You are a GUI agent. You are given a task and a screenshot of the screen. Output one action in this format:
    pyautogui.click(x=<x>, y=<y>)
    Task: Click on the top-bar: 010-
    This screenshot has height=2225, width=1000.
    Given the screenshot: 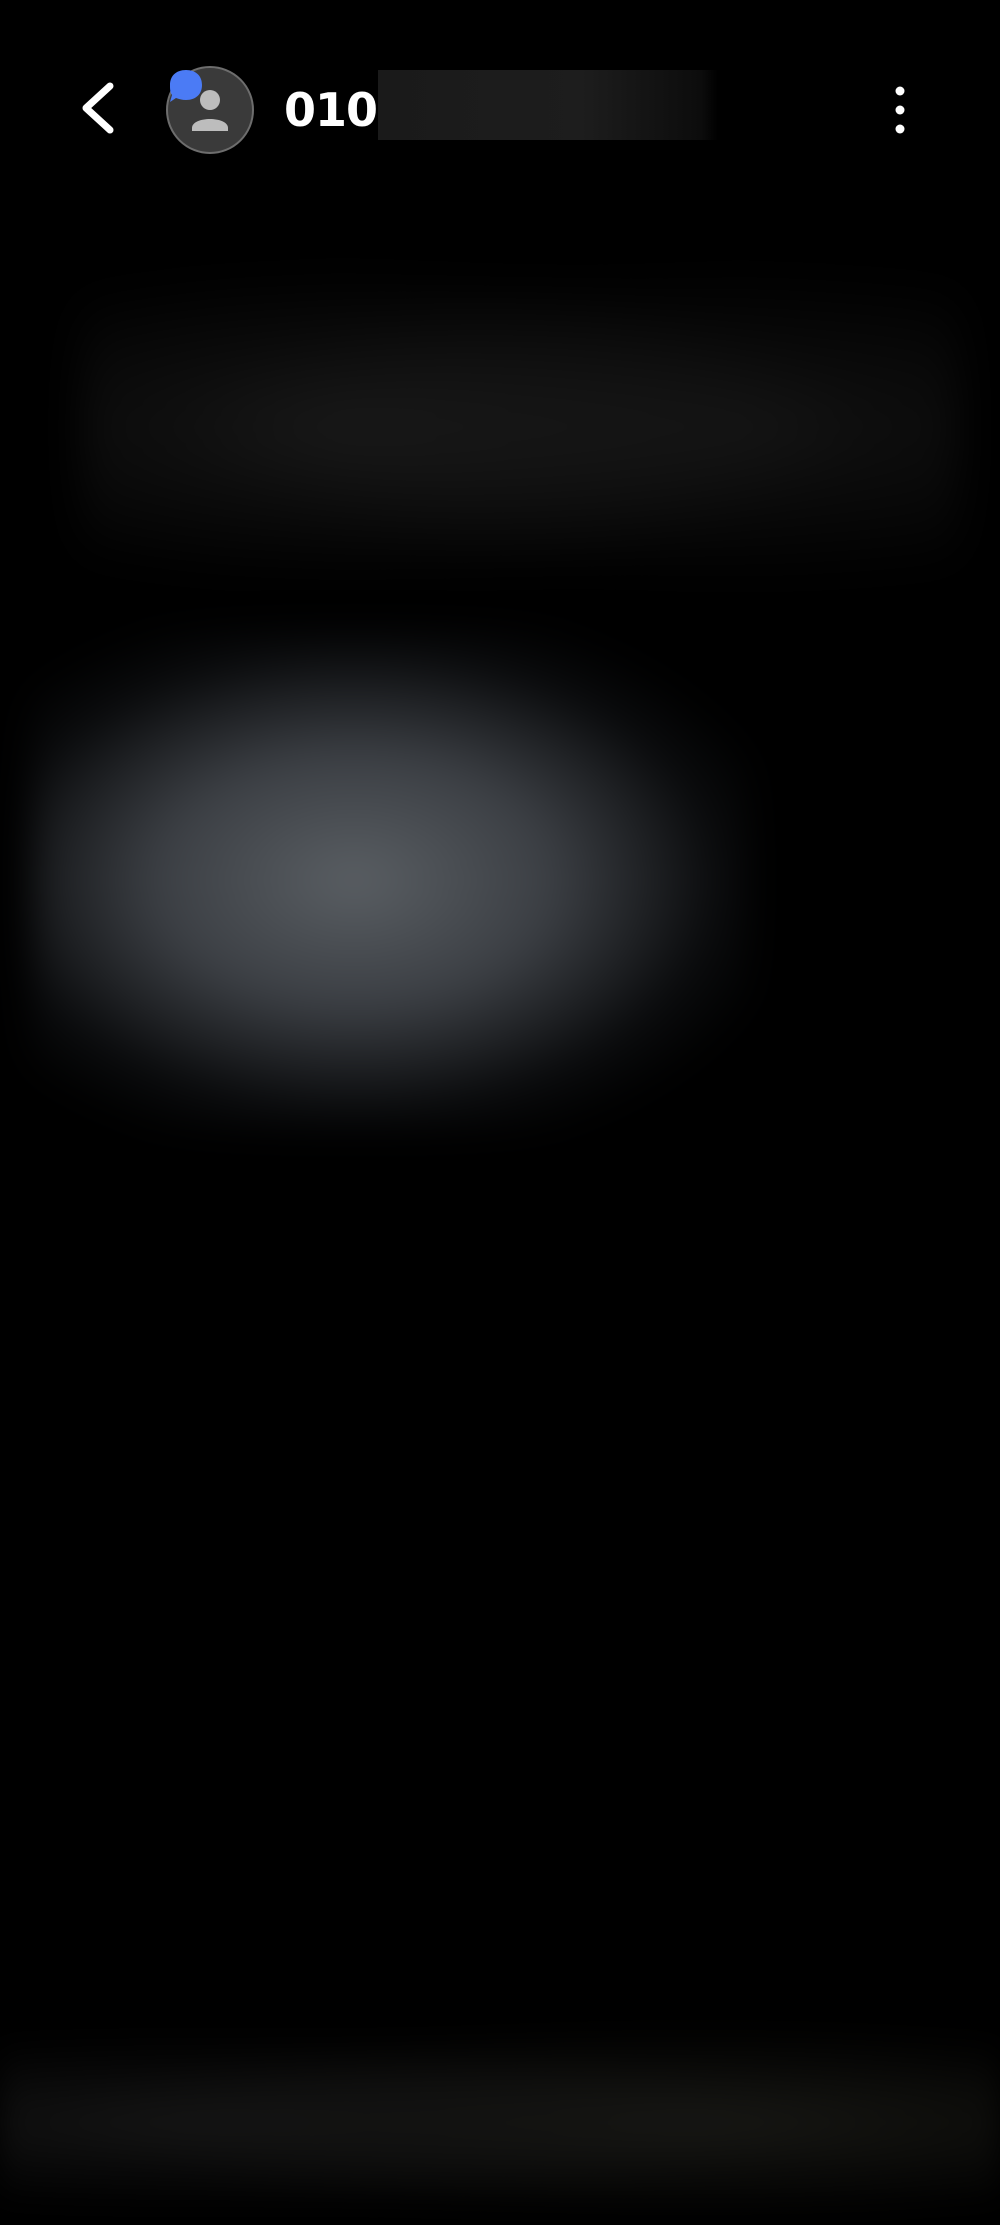 What is the action you would take?
    pyautogui.click(x=500, y=100)
    